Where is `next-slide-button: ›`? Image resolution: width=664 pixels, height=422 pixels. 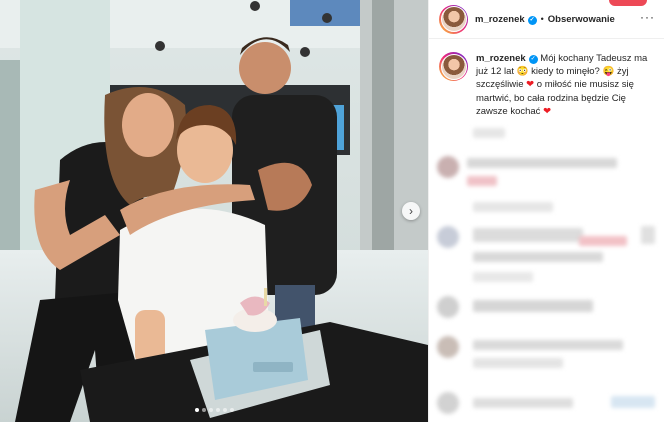
next-slide-button: › is located at coordinates (411, 211).